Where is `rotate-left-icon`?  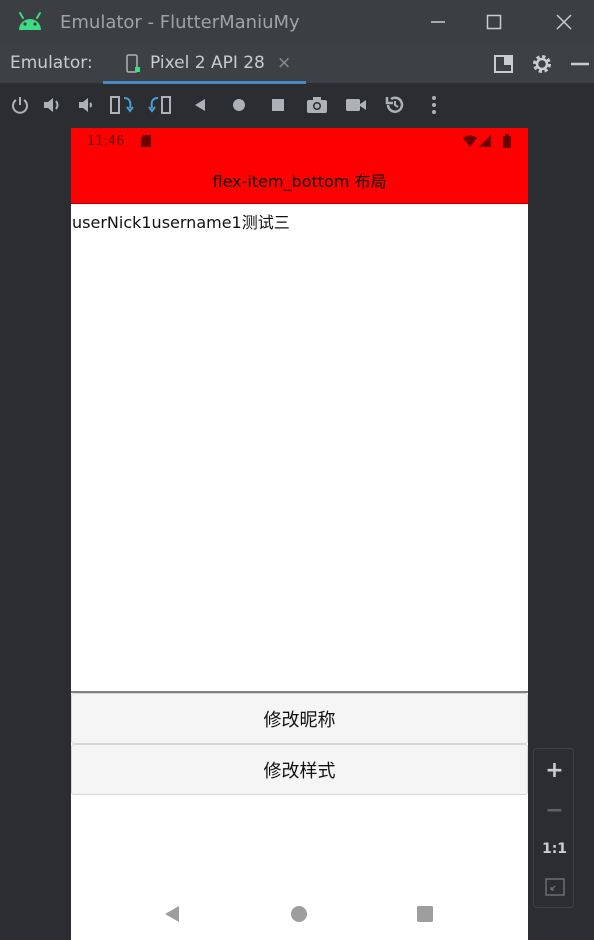
rotate-left-icon is located at coordinates (122, 105).